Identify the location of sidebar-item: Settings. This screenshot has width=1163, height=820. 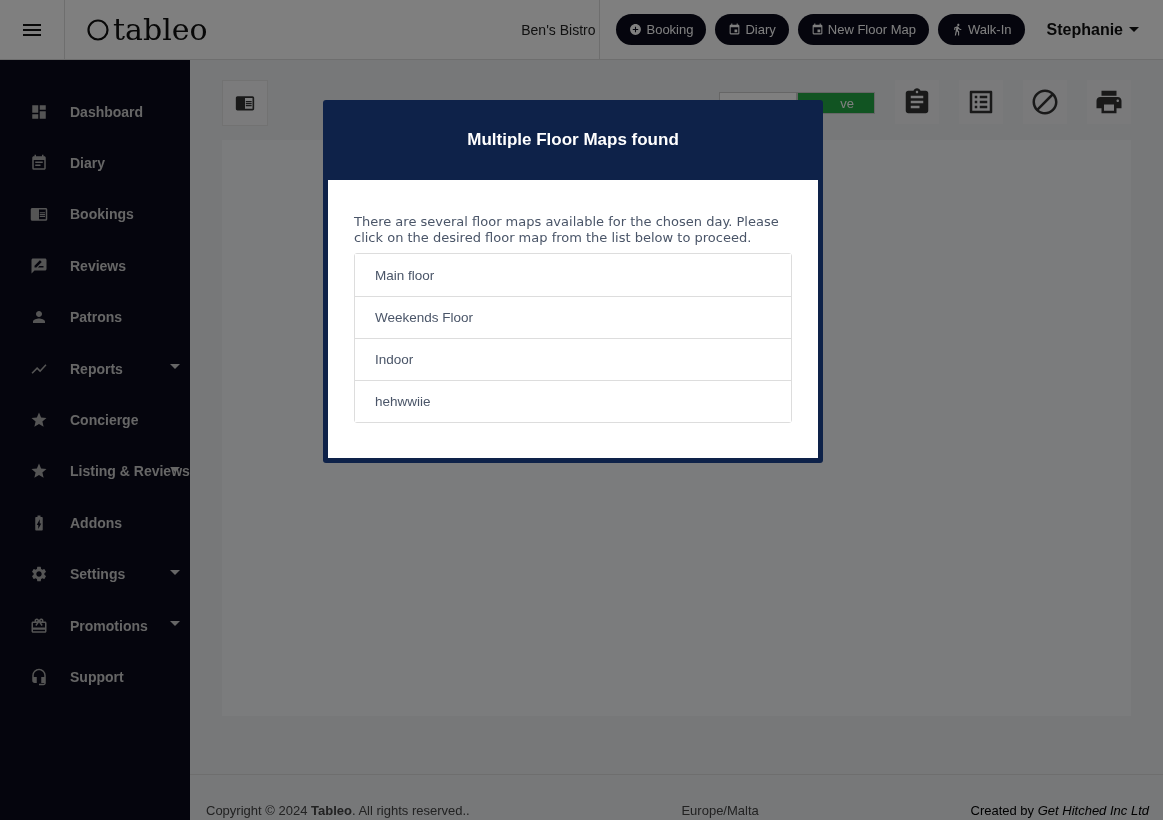
(95, 574).